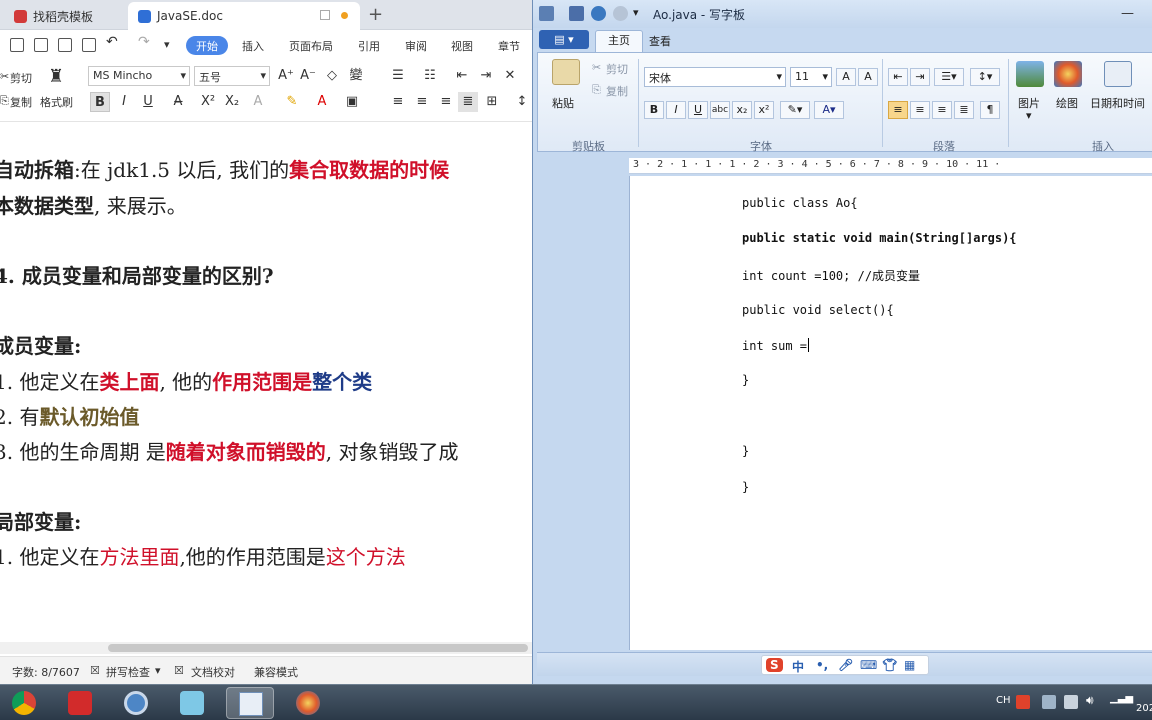  Describe the element at coordinates (192, 703) in the screenshot. I see `taskbar-live` at that location.